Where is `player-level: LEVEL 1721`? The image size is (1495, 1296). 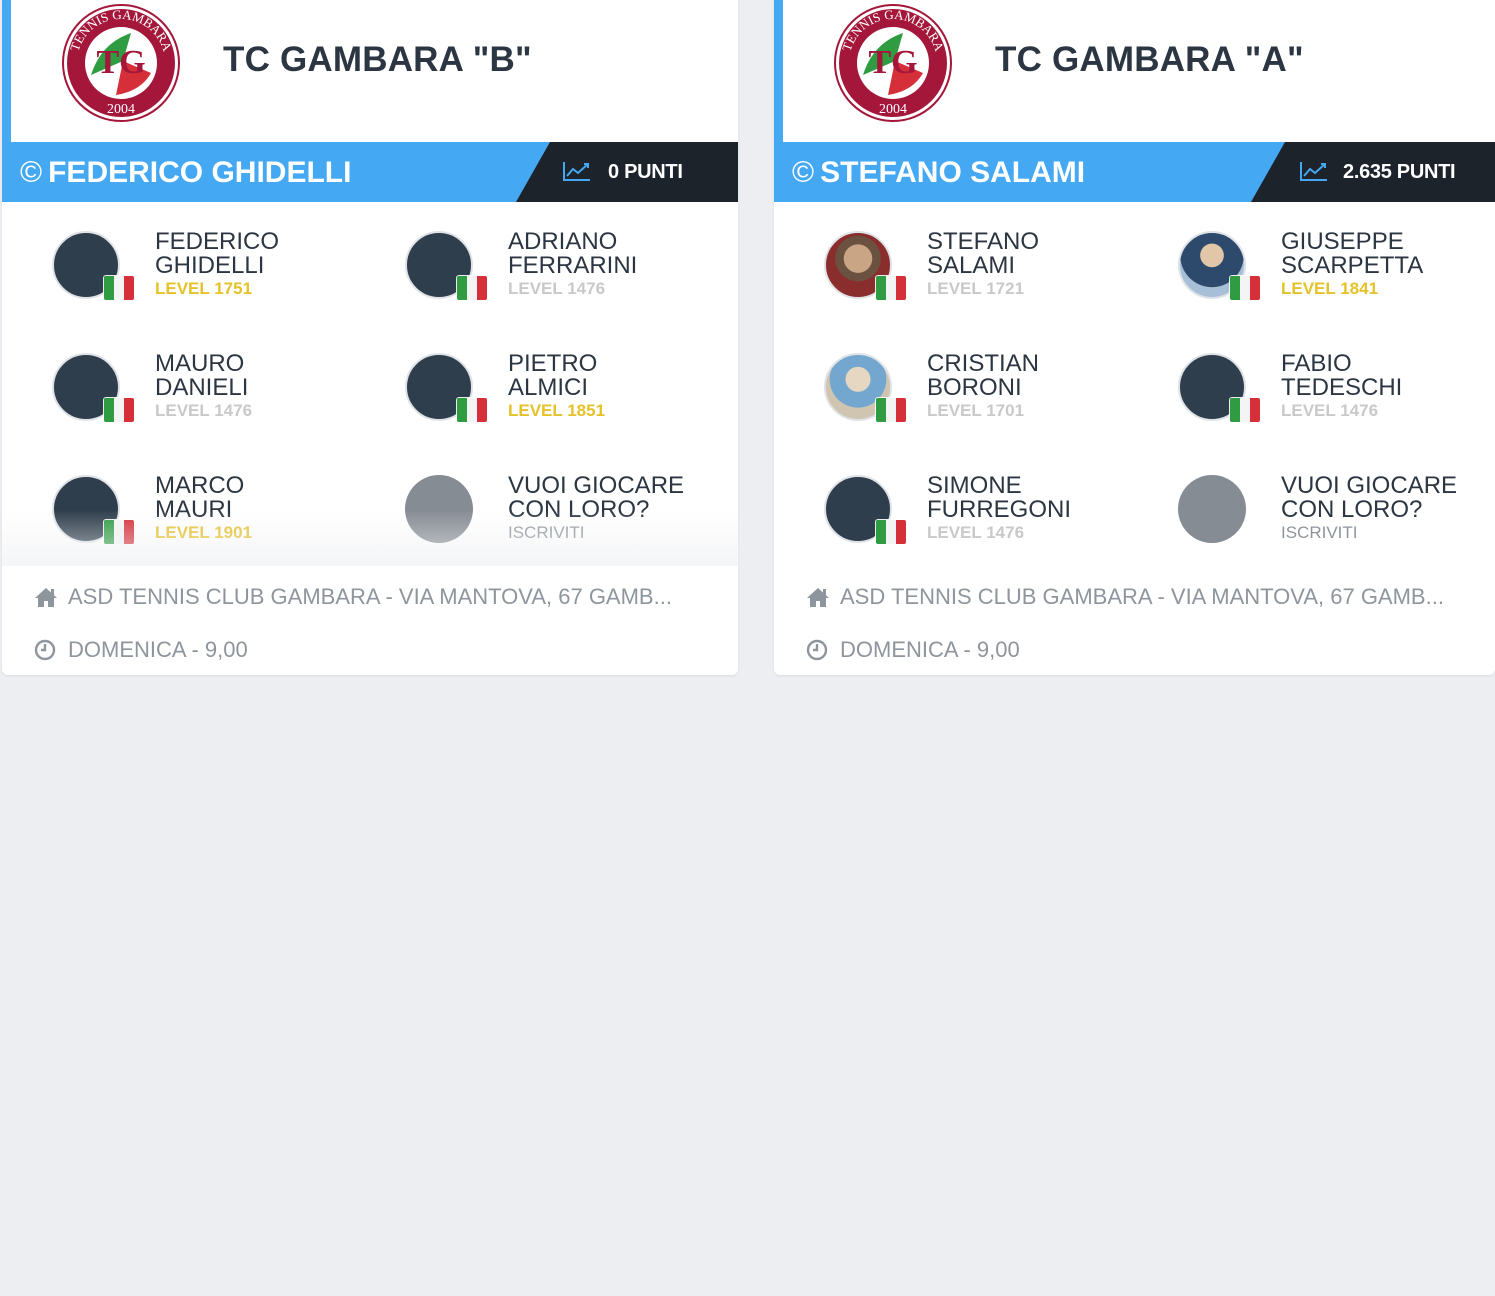
player-level: LEVEL 1721 is located at coordinates (976, 288).